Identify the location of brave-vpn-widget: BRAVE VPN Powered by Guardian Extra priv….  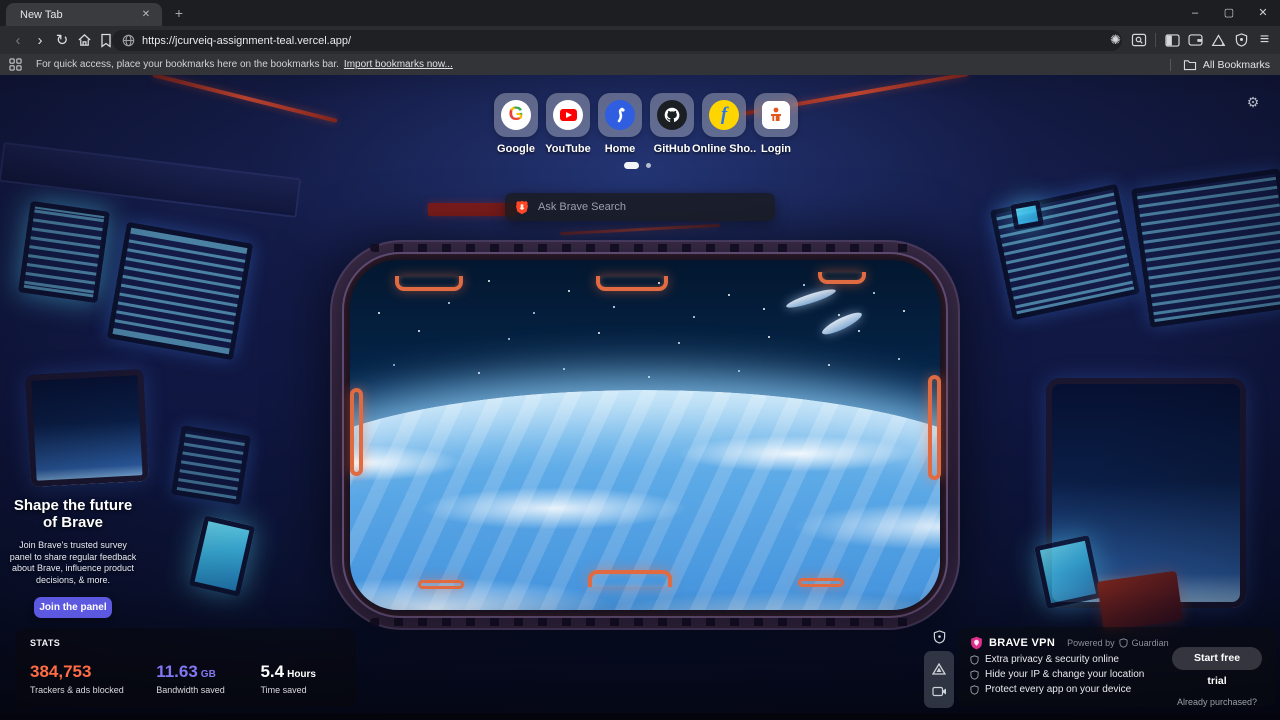
(1117, 667).